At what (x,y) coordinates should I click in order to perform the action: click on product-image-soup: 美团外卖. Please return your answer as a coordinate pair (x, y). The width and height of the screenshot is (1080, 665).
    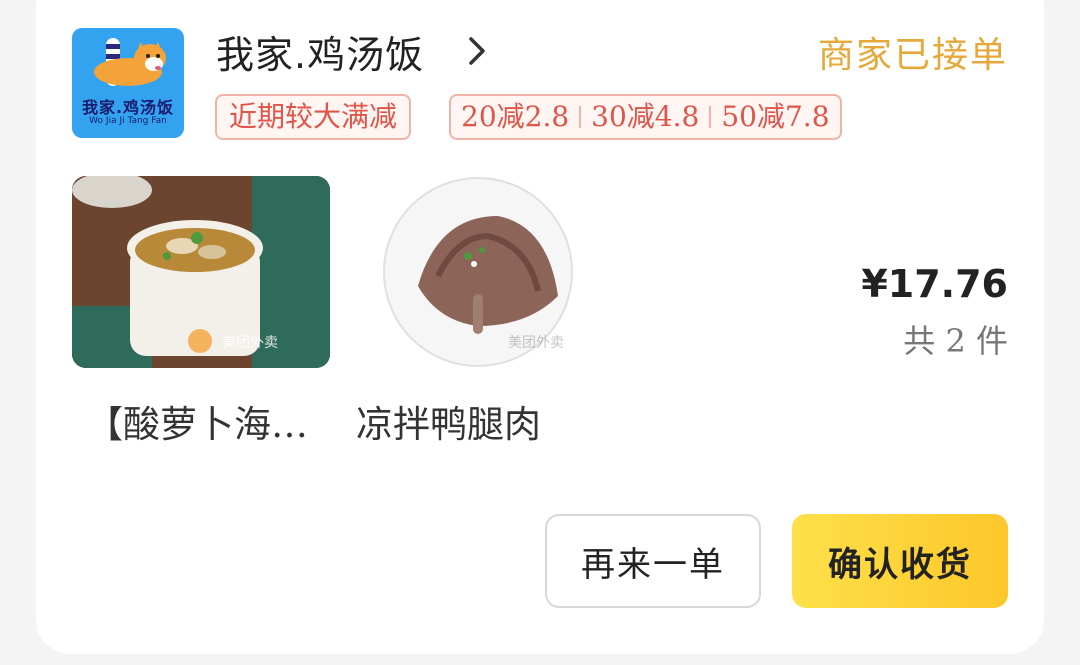
    Looking at the image, I should click on (201, 272).